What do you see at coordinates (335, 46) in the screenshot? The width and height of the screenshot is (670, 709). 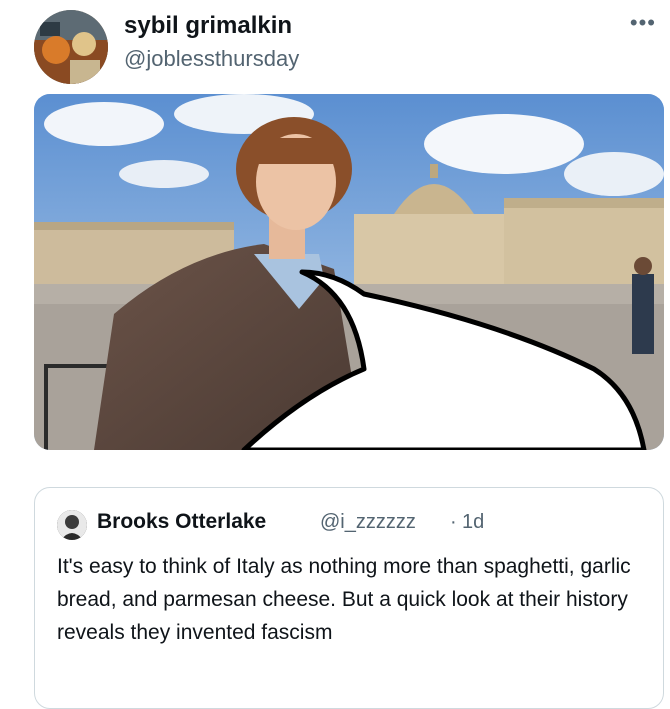 I see `tweet-header: sybil grimalkin @joblessthursday •••` at bounding box center [335, 46].